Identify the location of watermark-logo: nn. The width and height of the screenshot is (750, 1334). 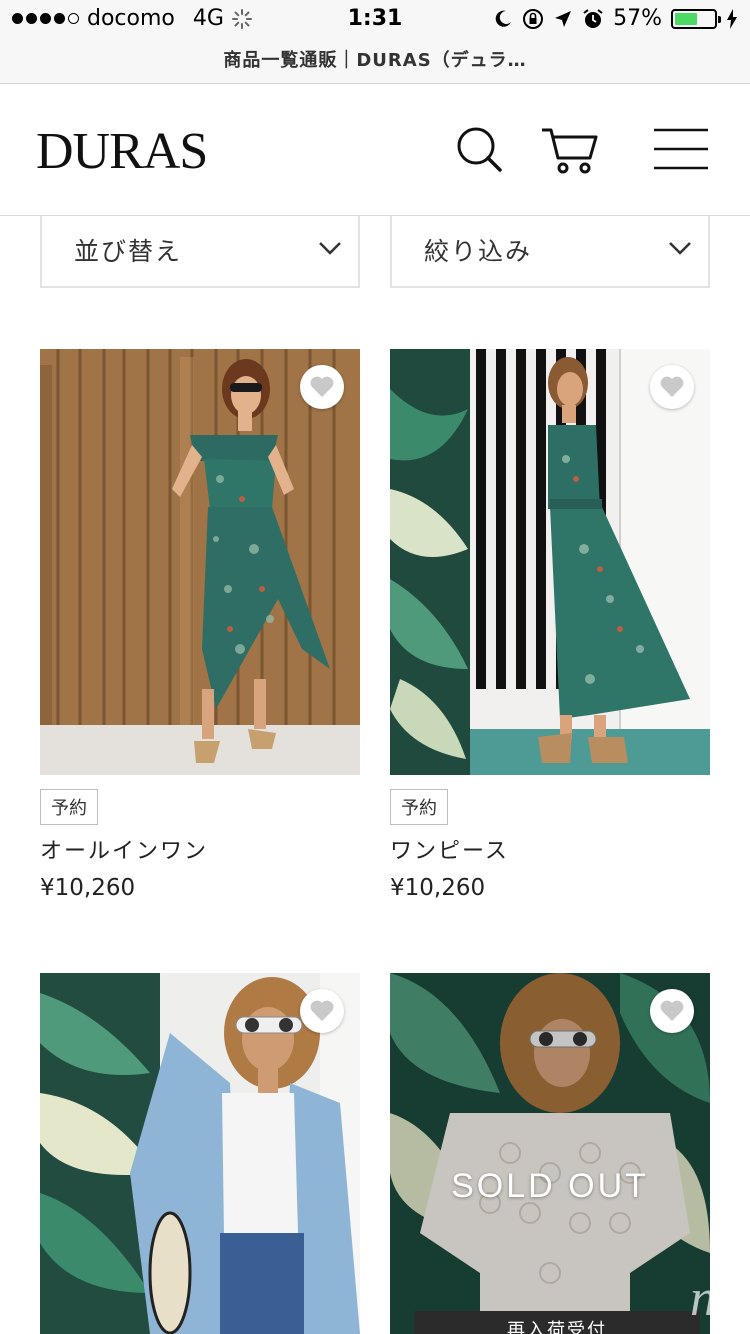
(716, 1298).